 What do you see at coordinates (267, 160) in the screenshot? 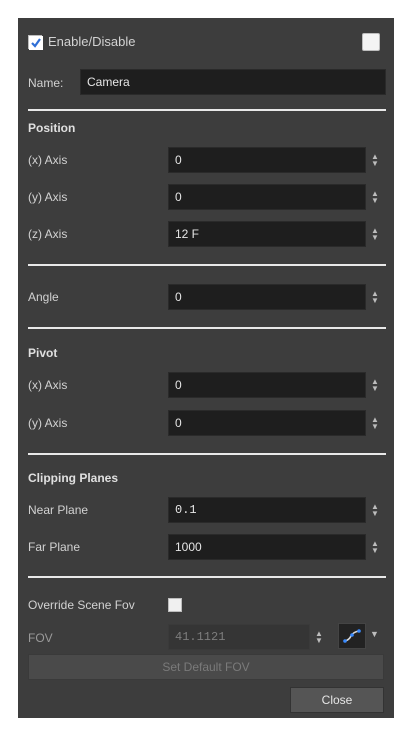
I see `position-x-input: 0` at bounding box center [267, 160].